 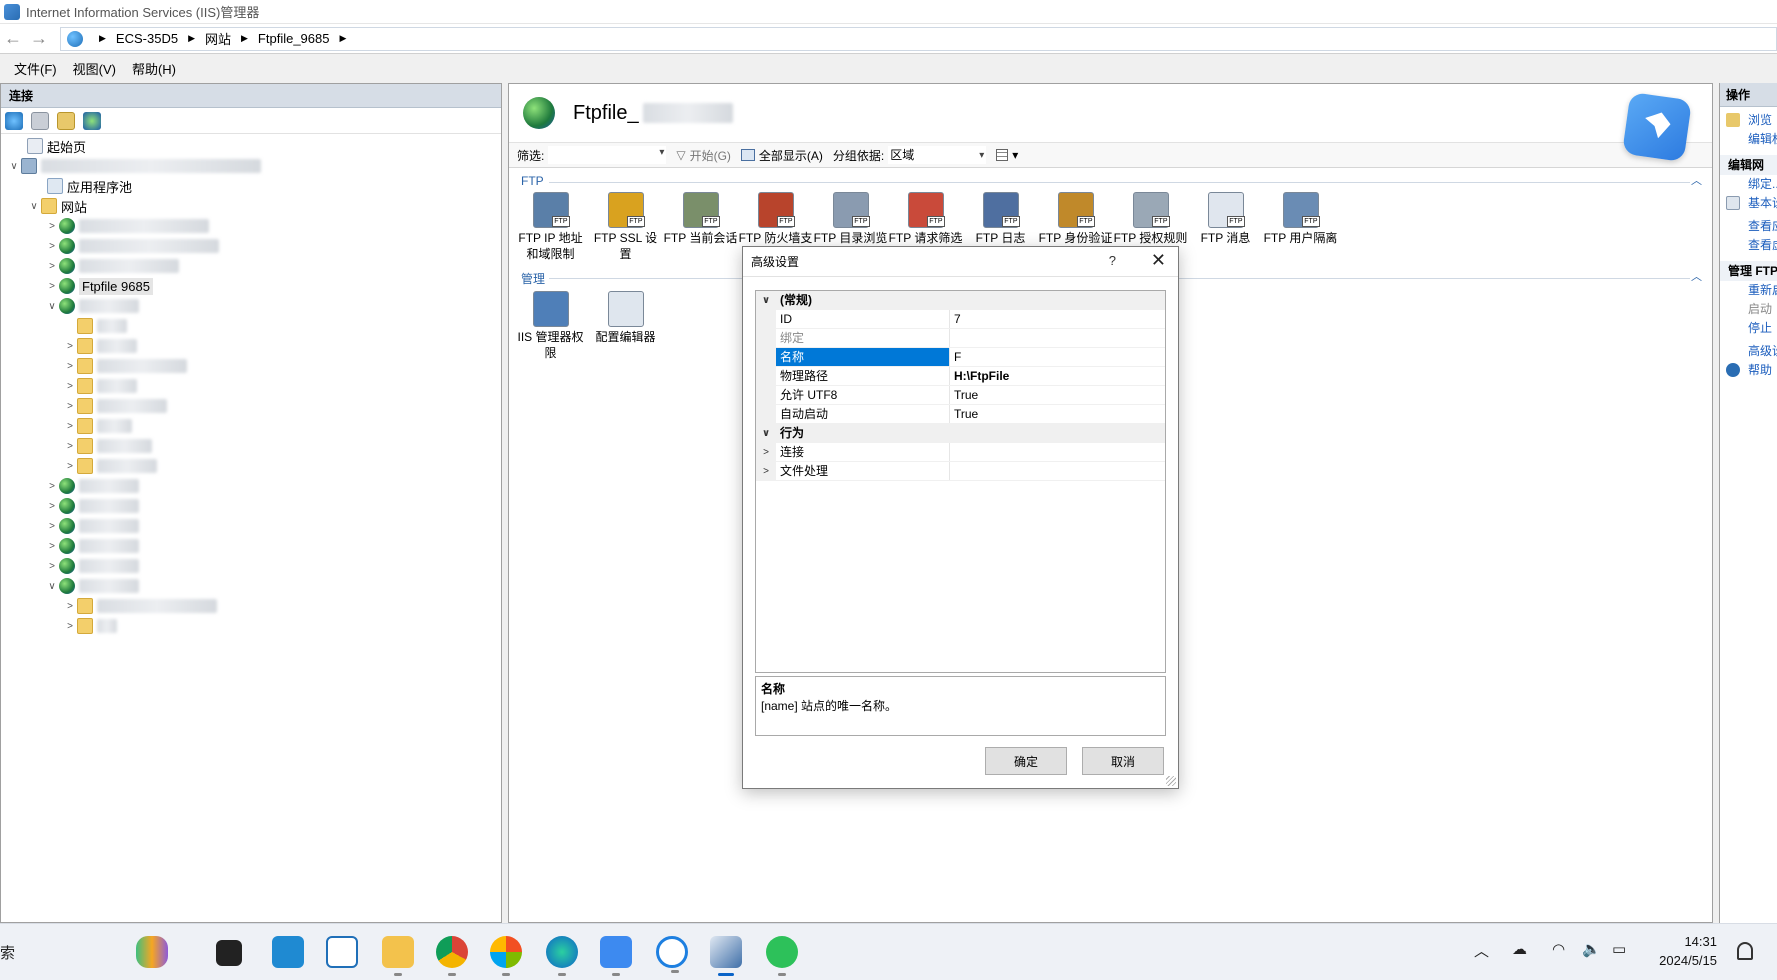 What do you see at coordinates (1748, 370) in the screenshot?
I see `action-help: 帮助` at bounding box center [1748, 370].